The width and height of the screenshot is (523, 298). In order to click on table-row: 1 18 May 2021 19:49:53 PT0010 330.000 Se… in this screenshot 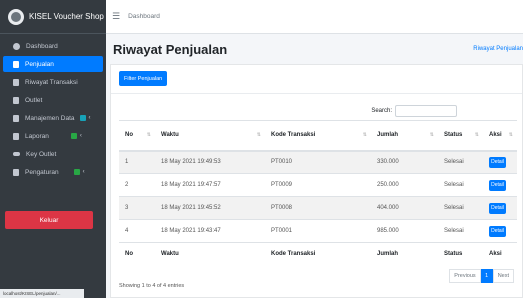, I will do `click(318, 162)`.